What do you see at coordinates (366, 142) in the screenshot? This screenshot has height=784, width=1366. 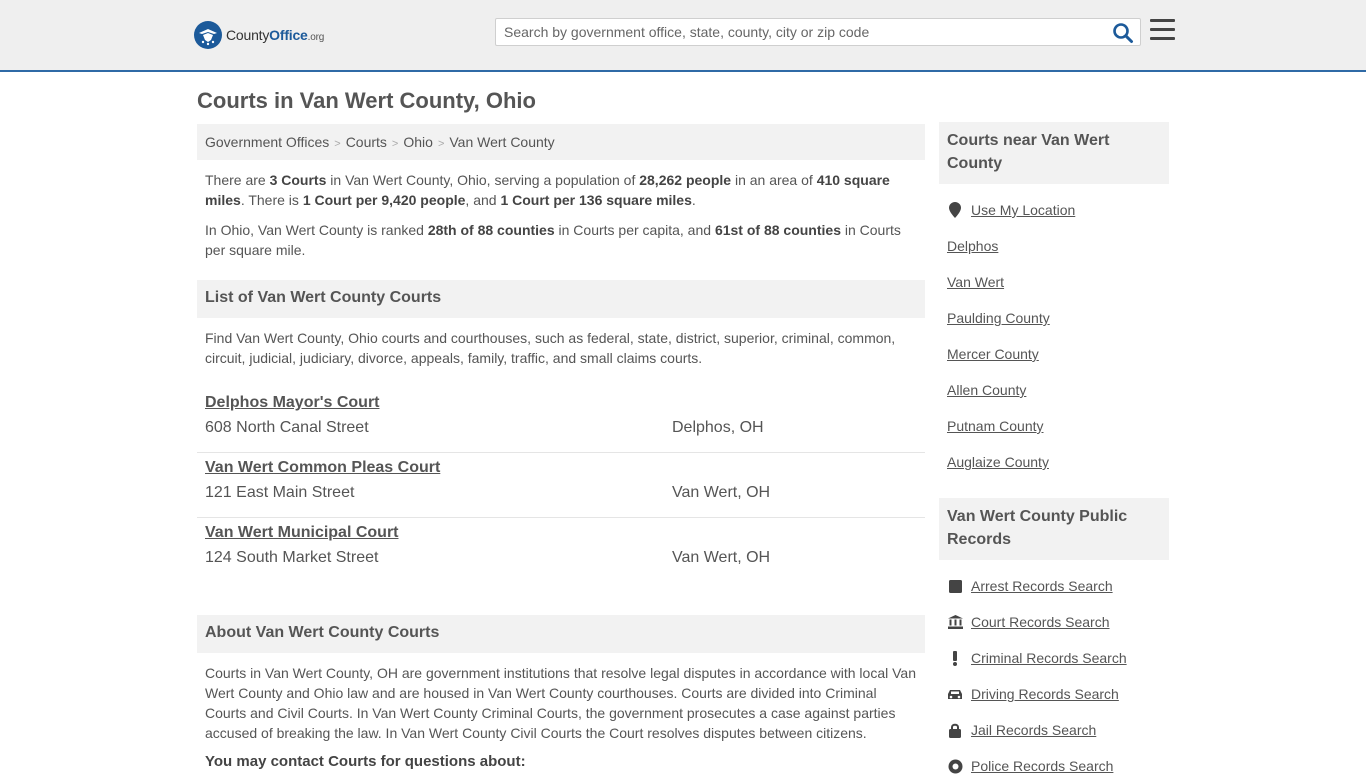 I see `breadcrumb-courts: Courts` at bounding box center [366, 142].